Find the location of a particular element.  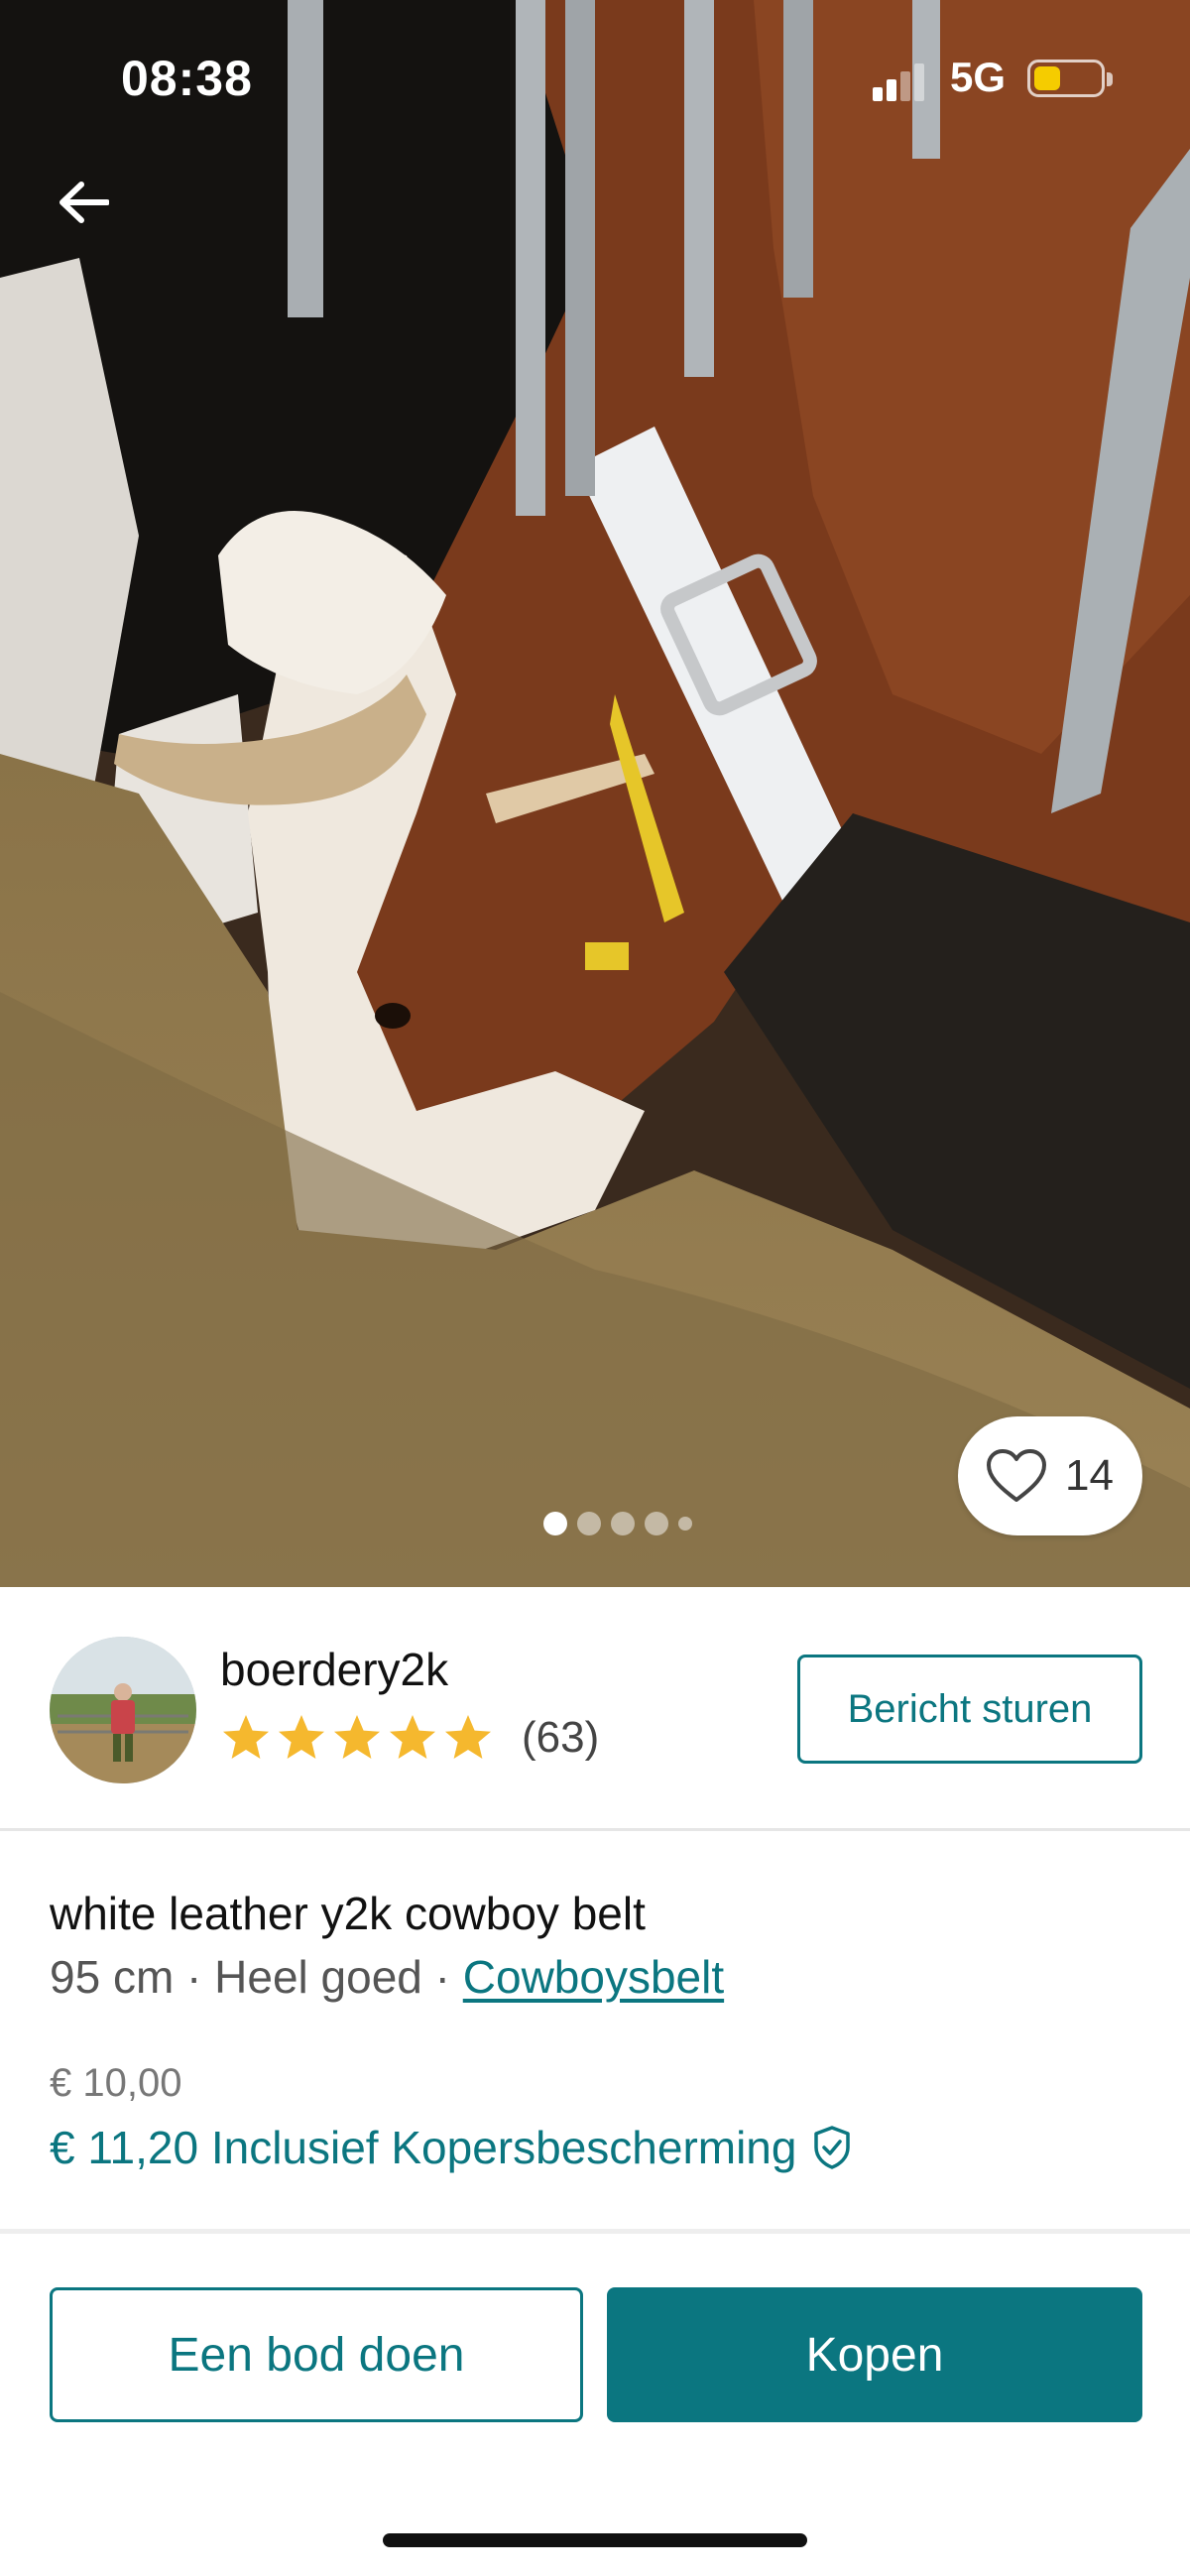

total-price-label: € 11,20 Inclusief Kopersbescherming is located at coordinates (423, 2147).